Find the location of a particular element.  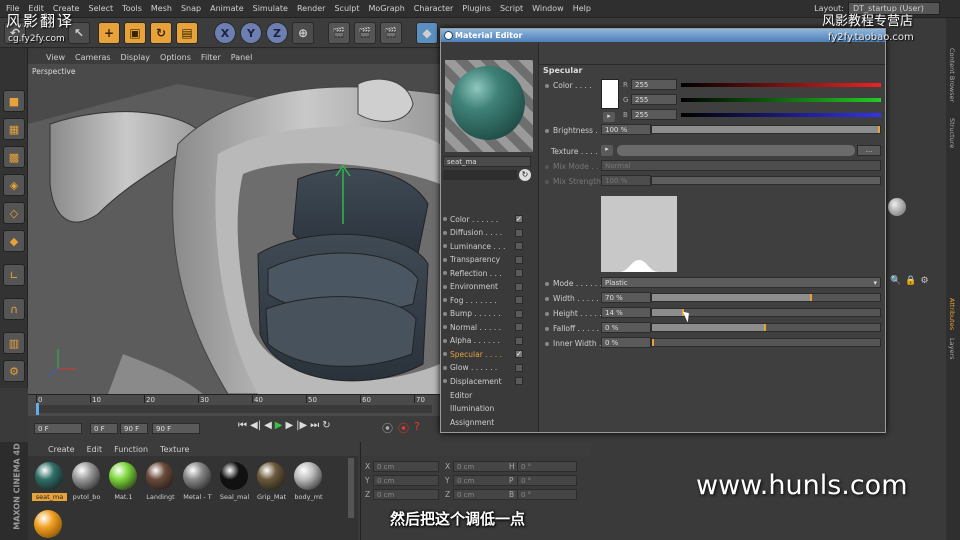

axis-z-button: Z is located at coordinates (277, 33).